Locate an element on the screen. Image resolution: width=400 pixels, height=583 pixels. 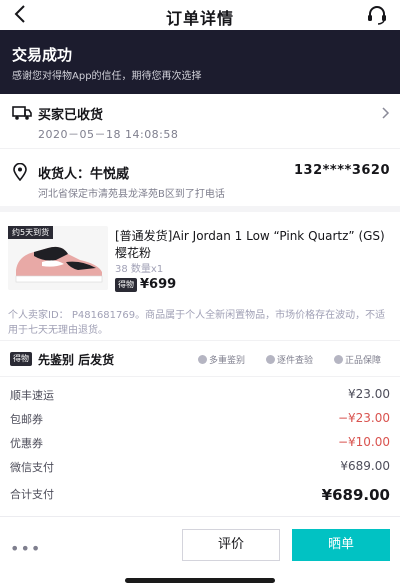
location-pin-icon is located at coordinates (20, 172).